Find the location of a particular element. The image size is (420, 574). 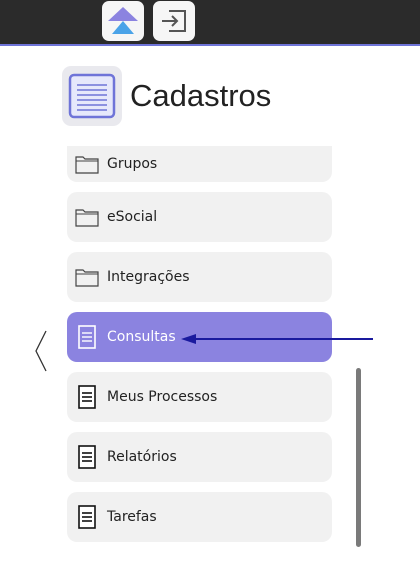

menu-item-label: eSocial is located at coordinates (132, 217).